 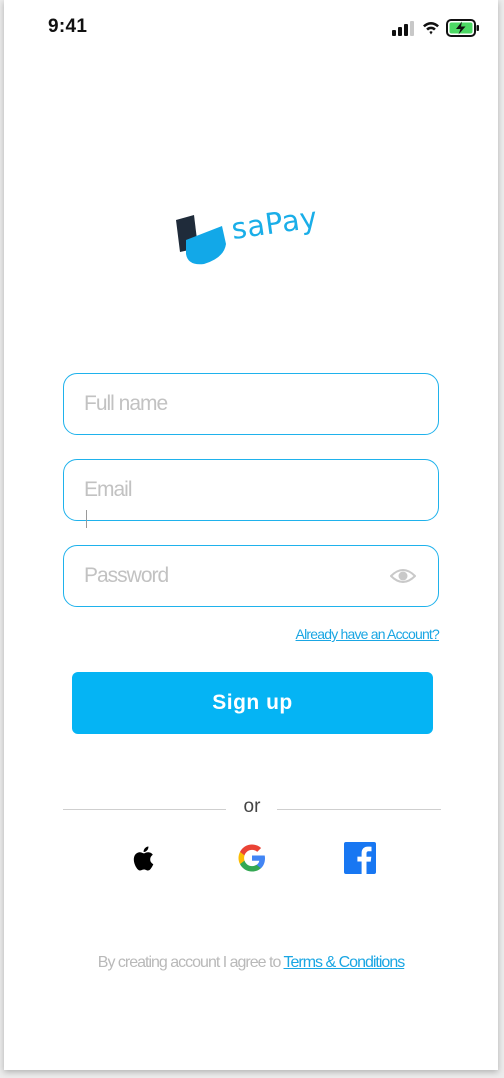 What do you see at coordinates (252, 703) in the screenshot?
I see `sign-up-button: Sign up` at bounding box center [252, 703].